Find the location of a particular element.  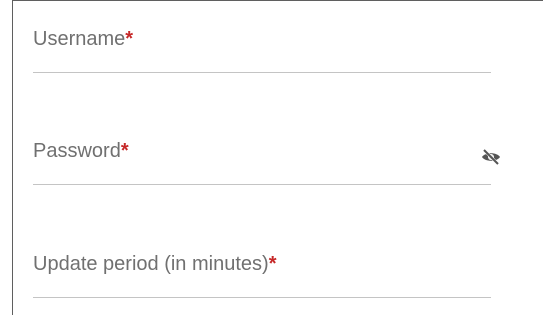

visibility-off-icon-svg is located at coordinates (491, 157).